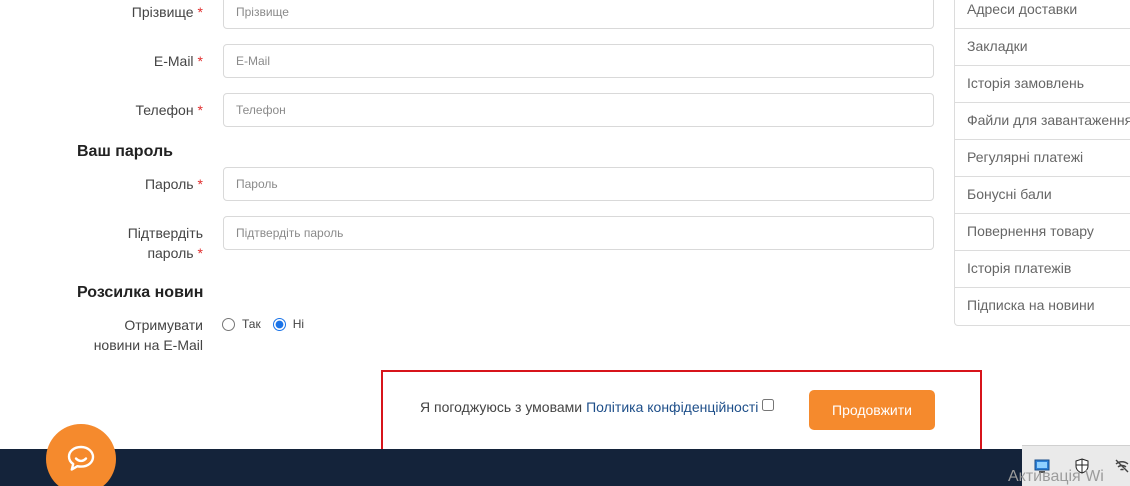 The height and width of the screenshot is (486, 1130). What do you see at coordinates (125, 151) in the screenshot?
I see `password-section-title: Ваш пароль` at bounding box center [125, 151].